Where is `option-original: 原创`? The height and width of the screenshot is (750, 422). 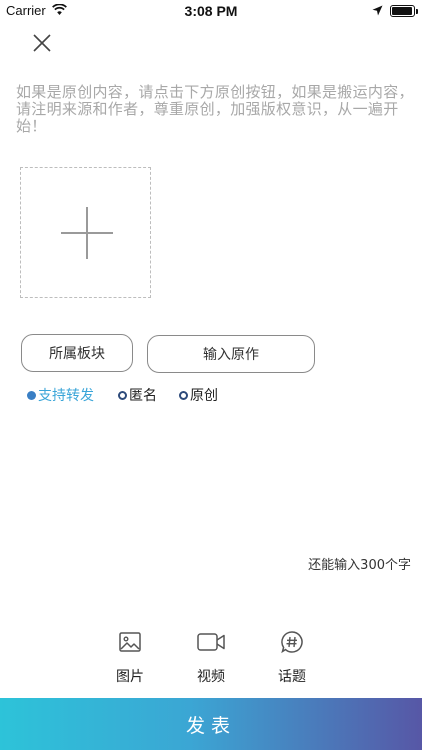
option-original: 原创 is located at coordinates (198, 395).